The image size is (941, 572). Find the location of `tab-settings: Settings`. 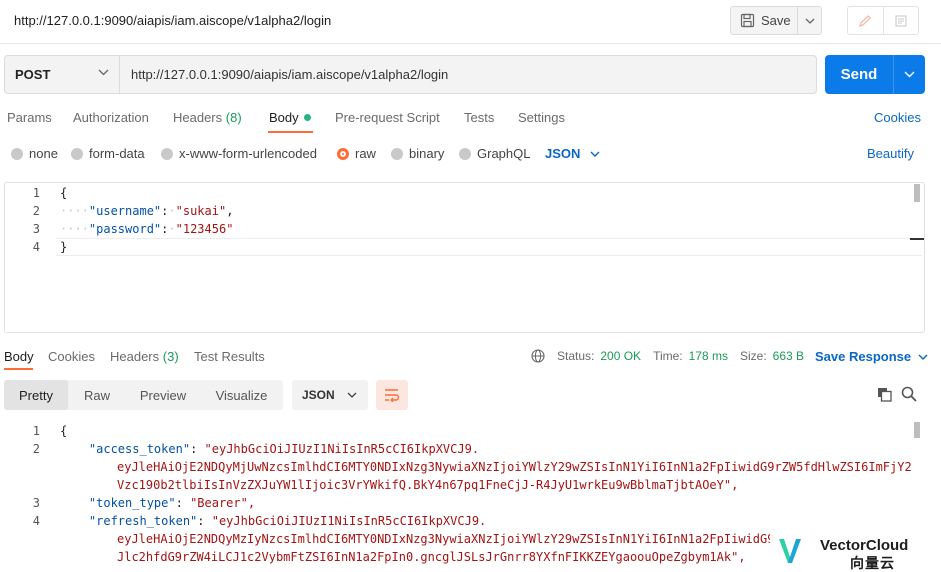

tab-settings: Settings is located at coordinates (541, 117).